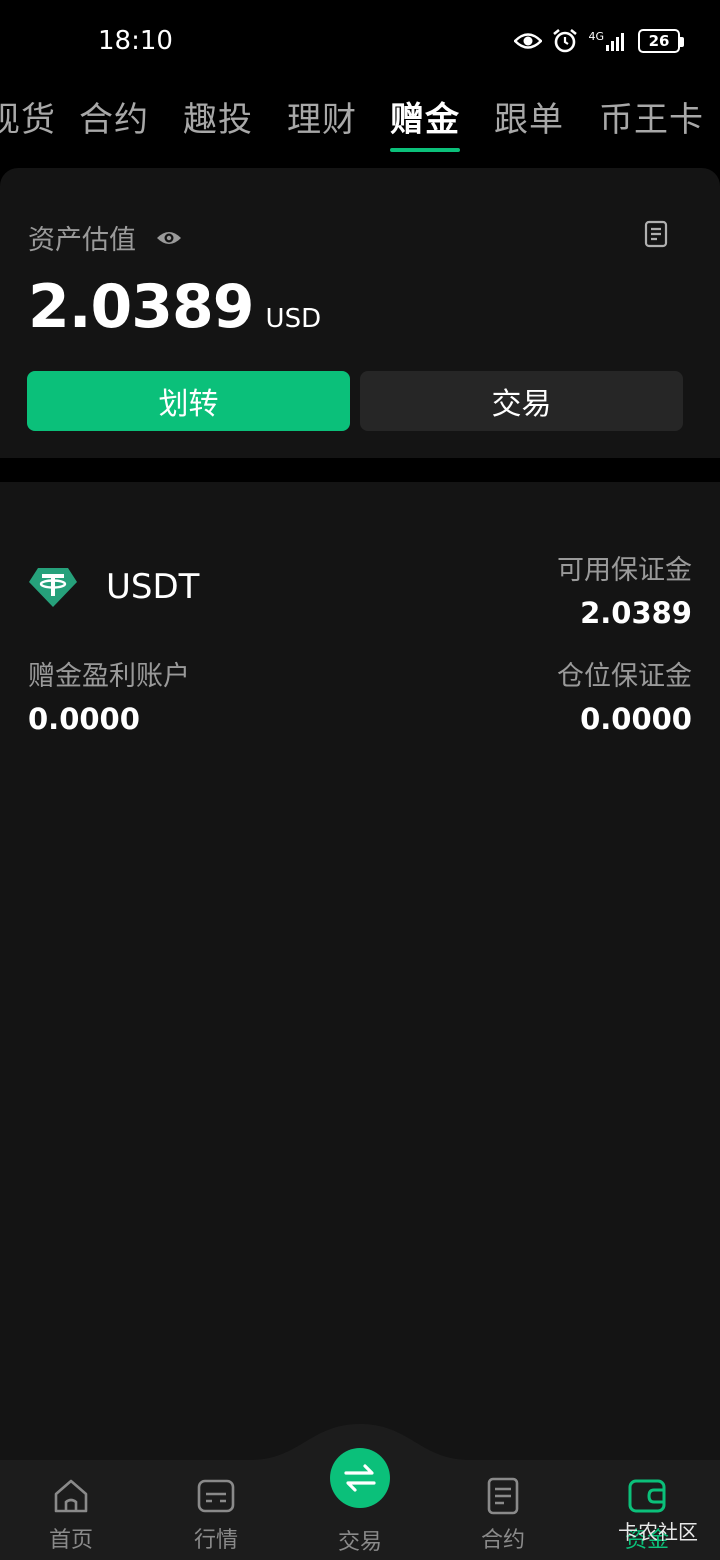 This screenshot has height=1560, width=720. Describe the element at coordinates (651, 116) in the screenshot. I see `tab-king-card: 币王卡` at that location.